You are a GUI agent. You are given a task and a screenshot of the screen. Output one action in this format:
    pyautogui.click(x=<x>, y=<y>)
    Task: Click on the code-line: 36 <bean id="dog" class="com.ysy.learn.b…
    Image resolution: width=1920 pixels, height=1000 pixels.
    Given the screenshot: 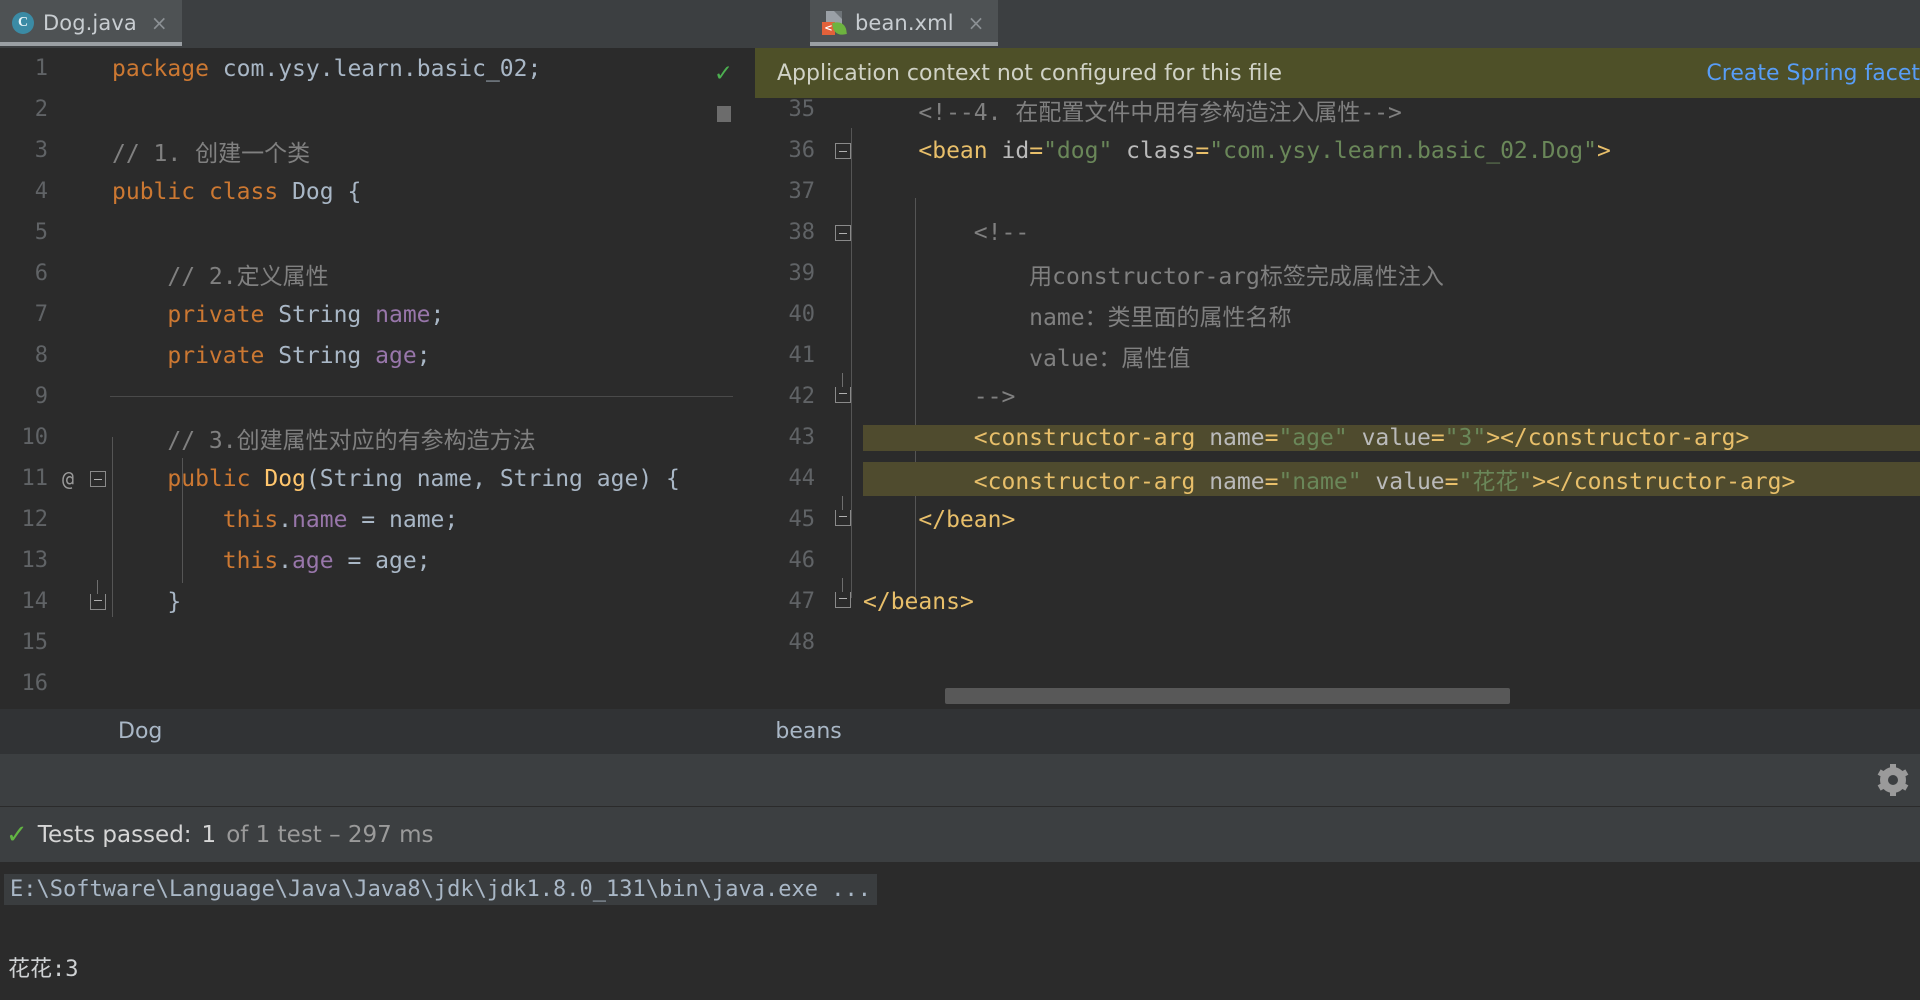 What is the action you would take?
    pyautogui.click(x=1337, y=150)
    